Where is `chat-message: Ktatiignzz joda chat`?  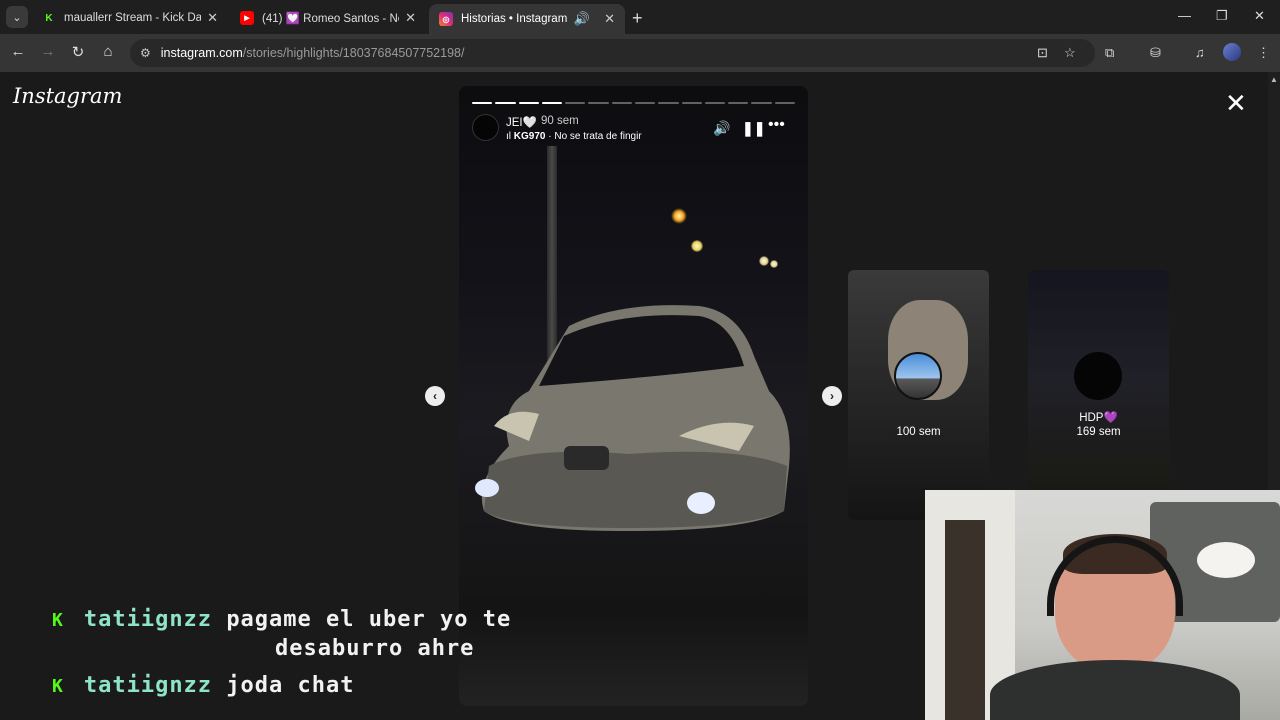
chat-message: Ktatiignzz joda chat is located at coordinates (203, 685).